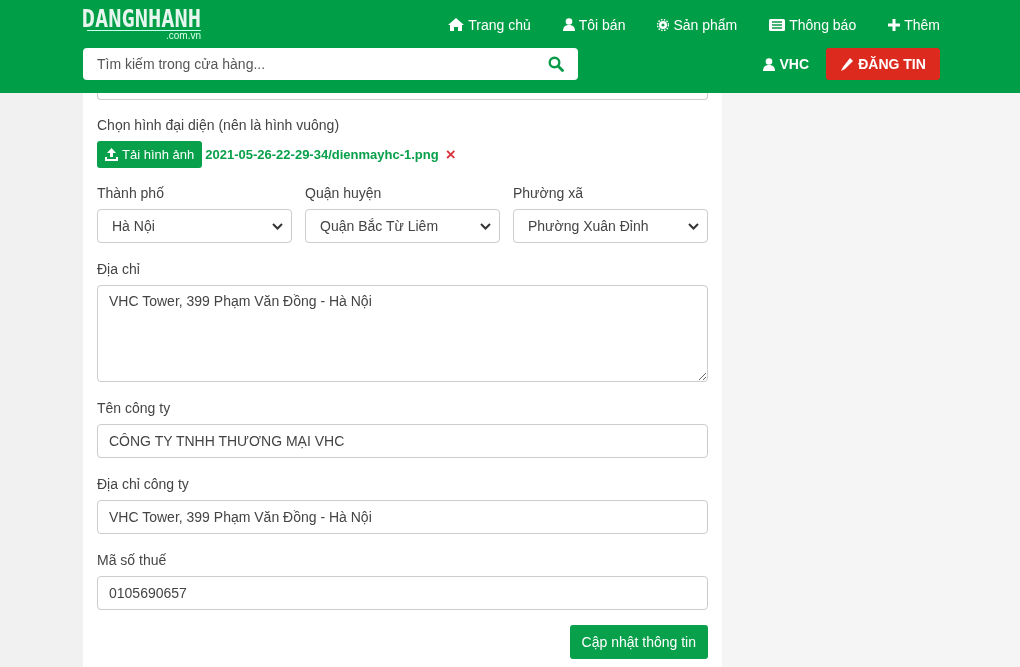 The height and width of the screenshot is (667, 1020). What do you see at coordinates (144, 35) in the screenshot?
I see `logo-domain: .com.vn` at bounding box center [144, 35].